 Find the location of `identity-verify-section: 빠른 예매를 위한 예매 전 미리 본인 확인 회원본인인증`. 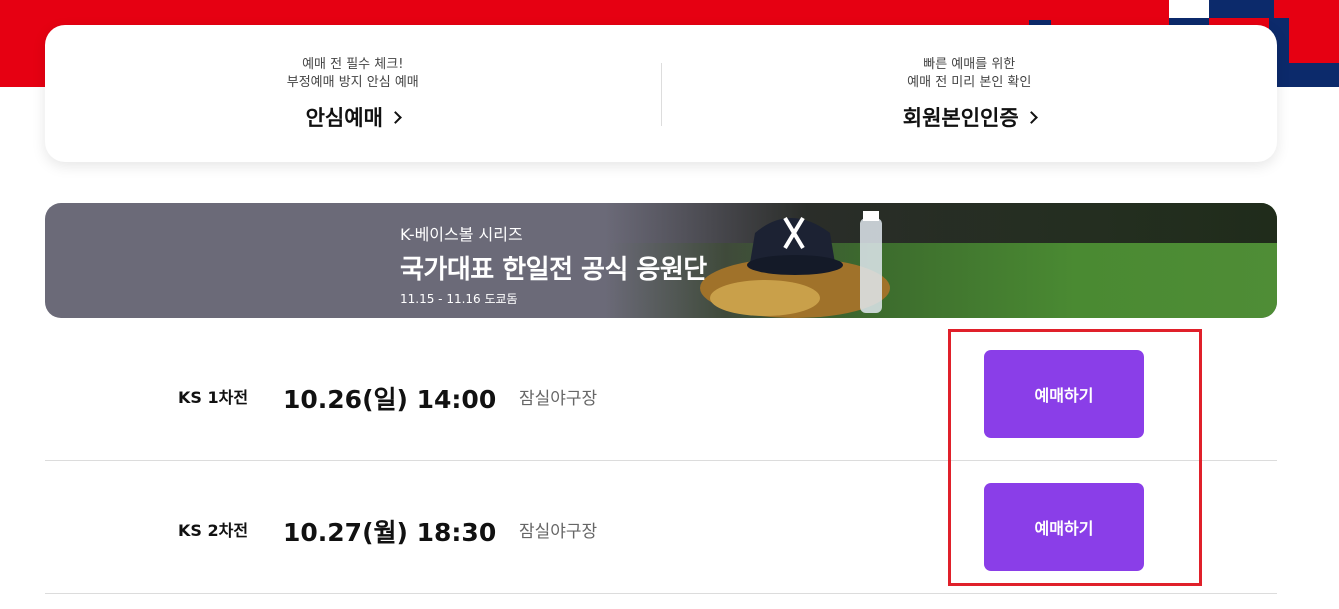

identity-verify-section: 빠른 예매를 위한 예매 전 미리 본인 확인 회원본인인증 is located at coordinates (970, 93).